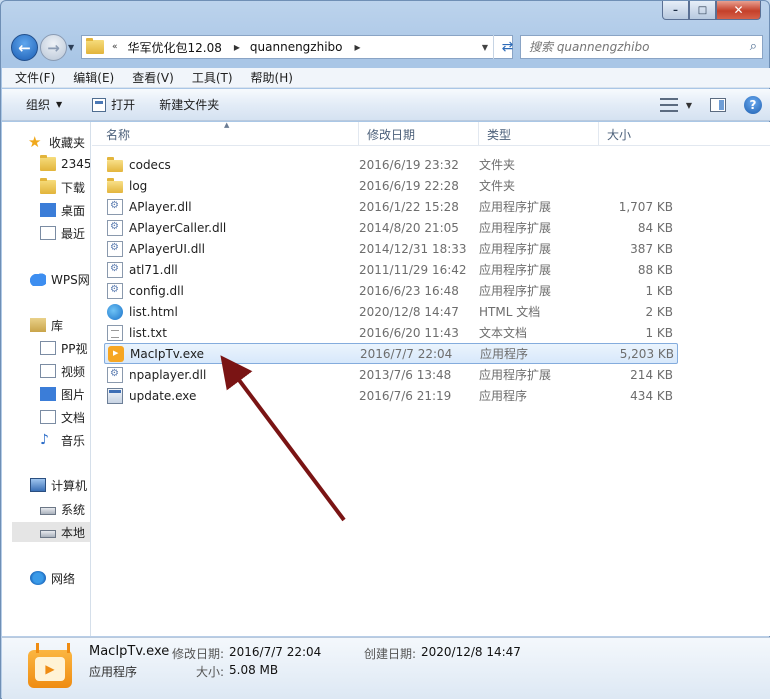  Describe the element at coordinates (99, 104) in the screenshot. I see `window-icon` at that location.